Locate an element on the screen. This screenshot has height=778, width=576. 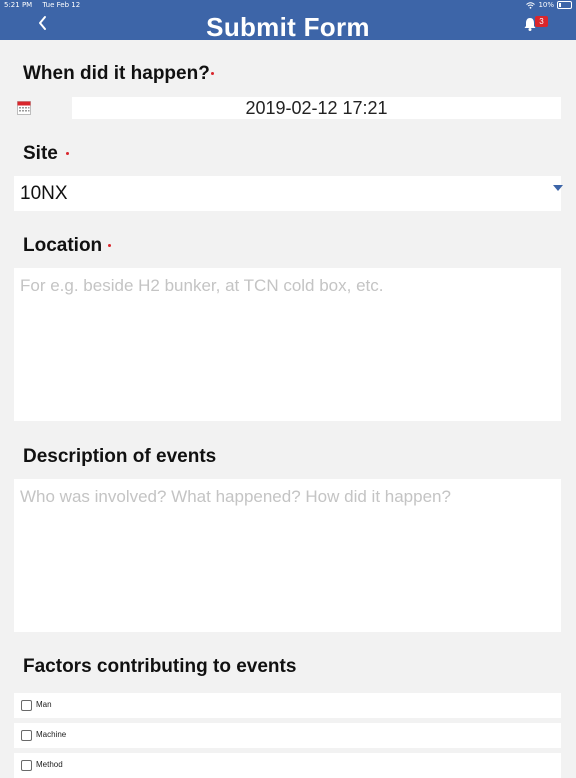
site-select-value: 10NX is located at coordinates (44, 193).